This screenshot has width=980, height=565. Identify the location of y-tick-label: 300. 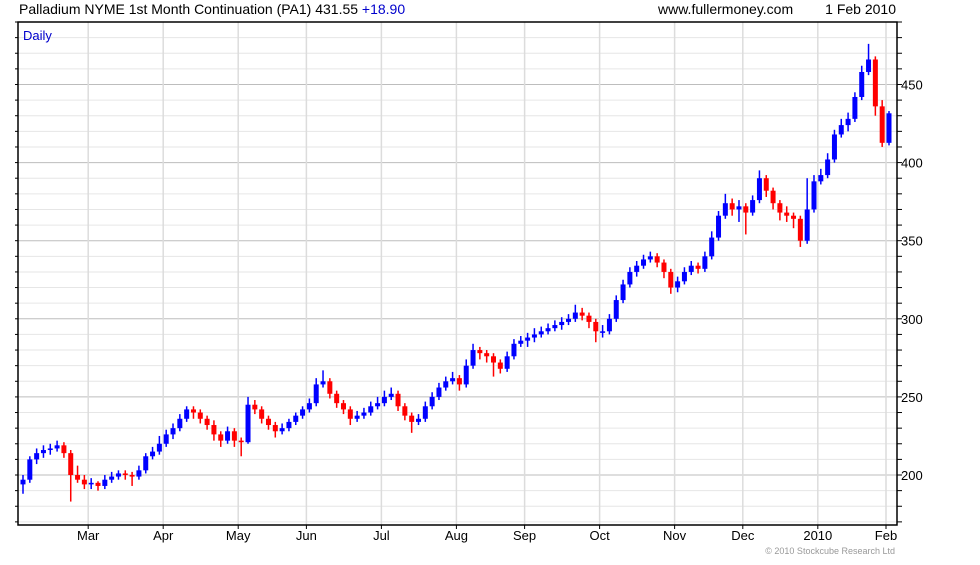
(912, 319).